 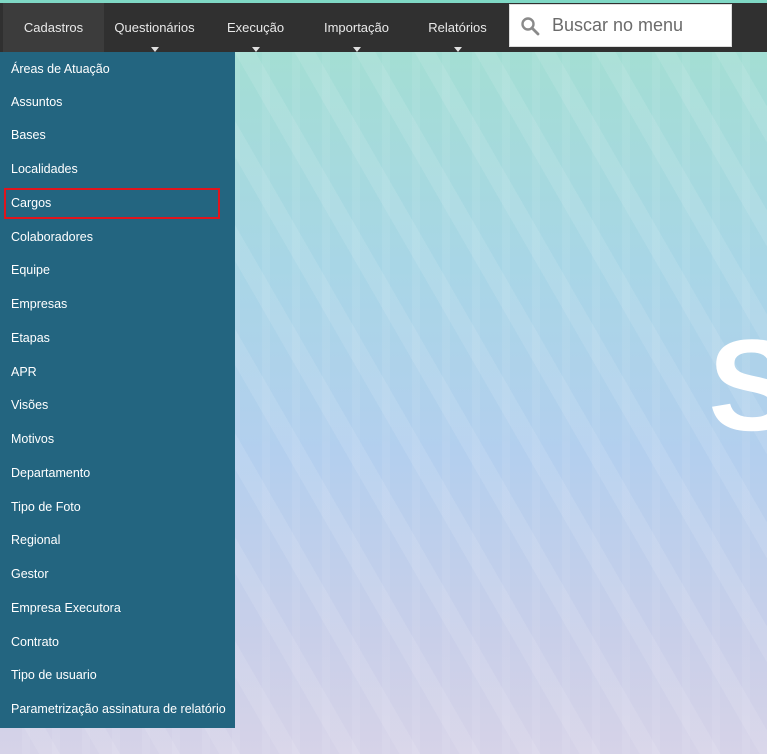 I want to click on menu-item-apr: APR, so click(x=117, y=371).